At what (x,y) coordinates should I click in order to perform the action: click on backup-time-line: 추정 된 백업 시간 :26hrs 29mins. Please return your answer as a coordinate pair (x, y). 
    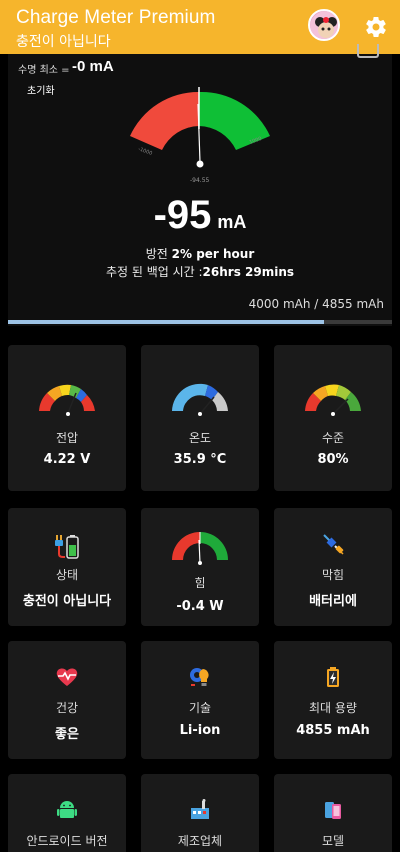
    Looking at the image, I should click on (200, 271).